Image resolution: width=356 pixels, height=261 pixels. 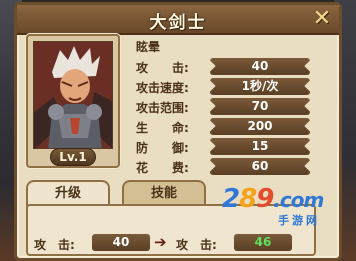 I want to click on stat-row-health: 生 命: 200, so click(x=229, y=127).